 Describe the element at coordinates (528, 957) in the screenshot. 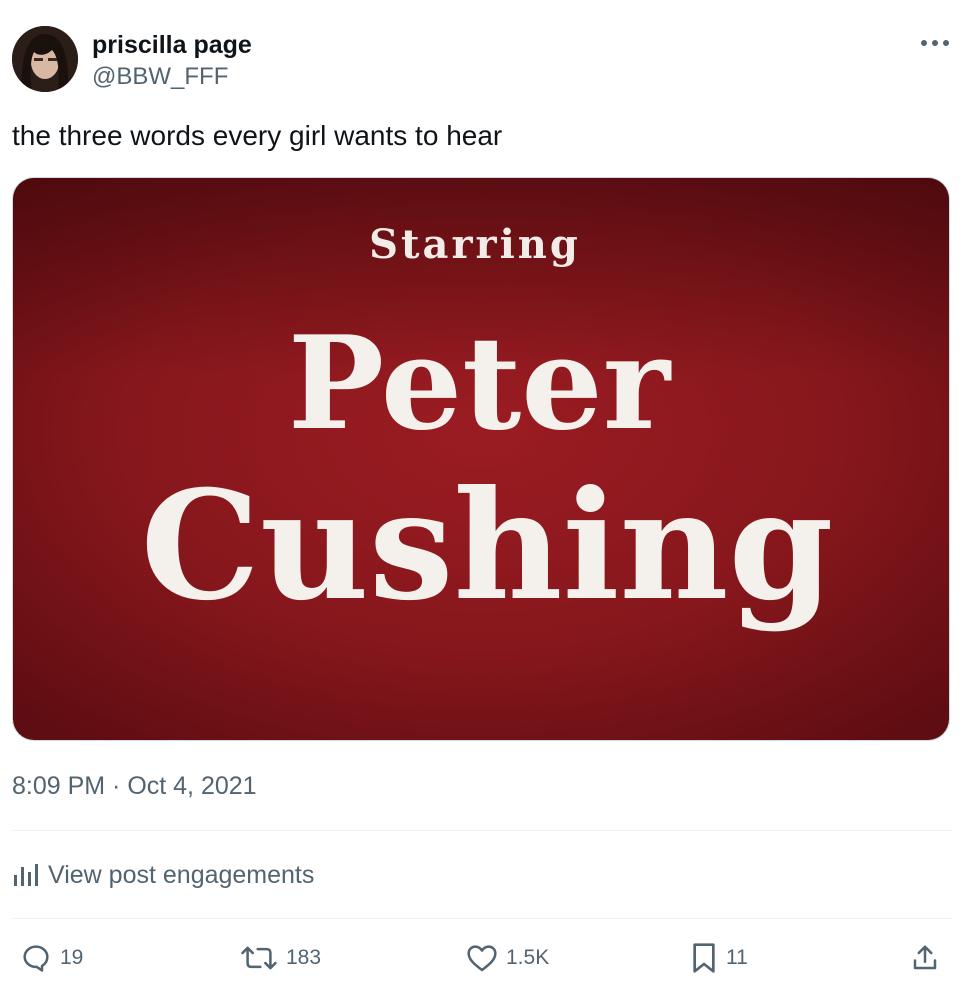

I see `like-count: 1.5K` at that location.